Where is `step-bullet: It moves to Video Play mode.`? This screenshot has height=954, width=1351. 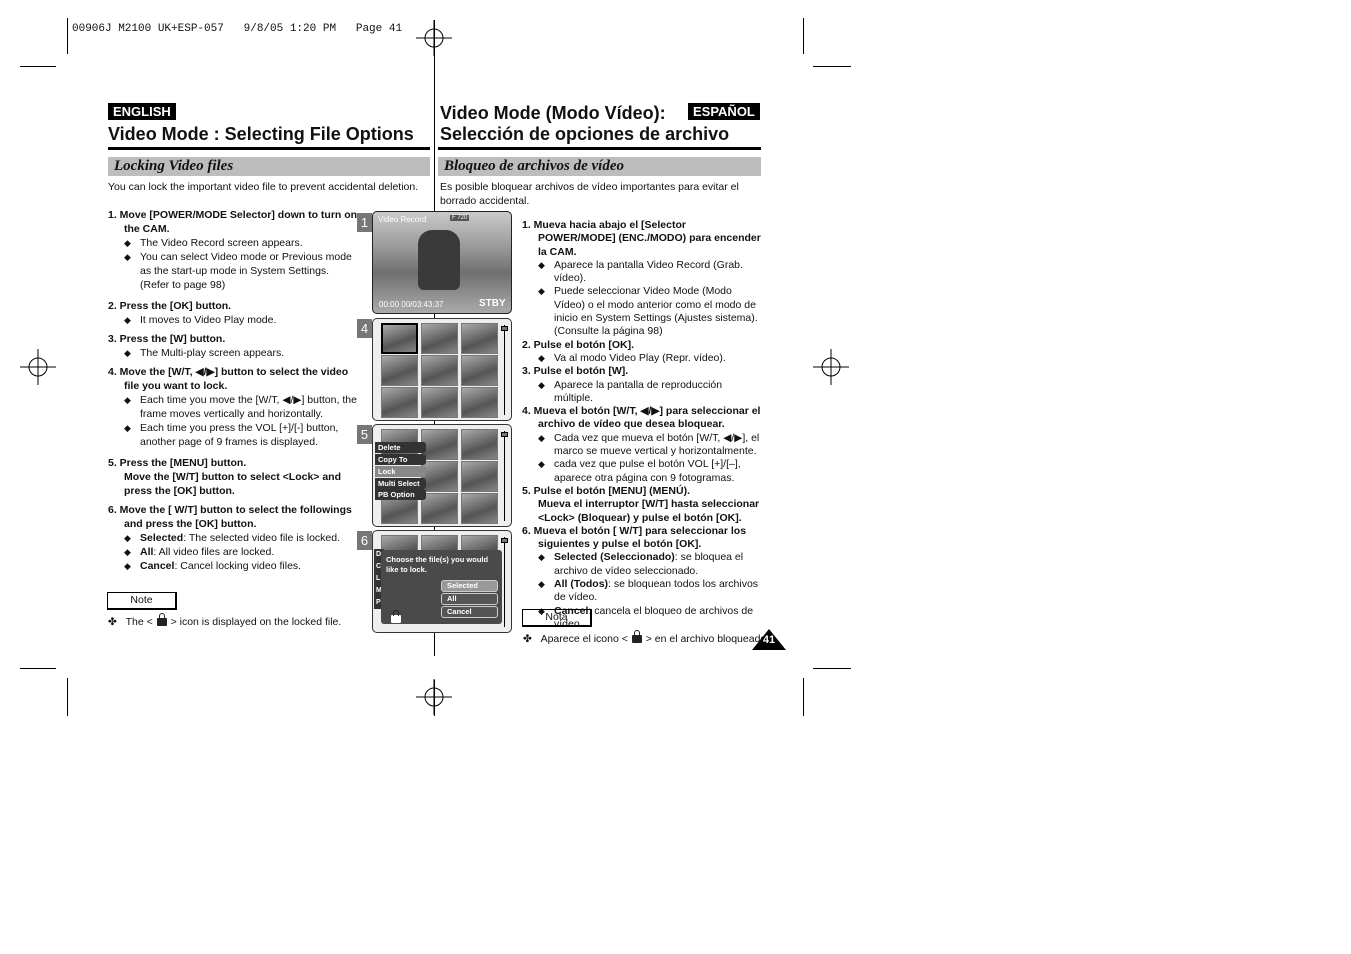 step-bullet: It moves to Video Play mode. is located at coordinates (233, 320).